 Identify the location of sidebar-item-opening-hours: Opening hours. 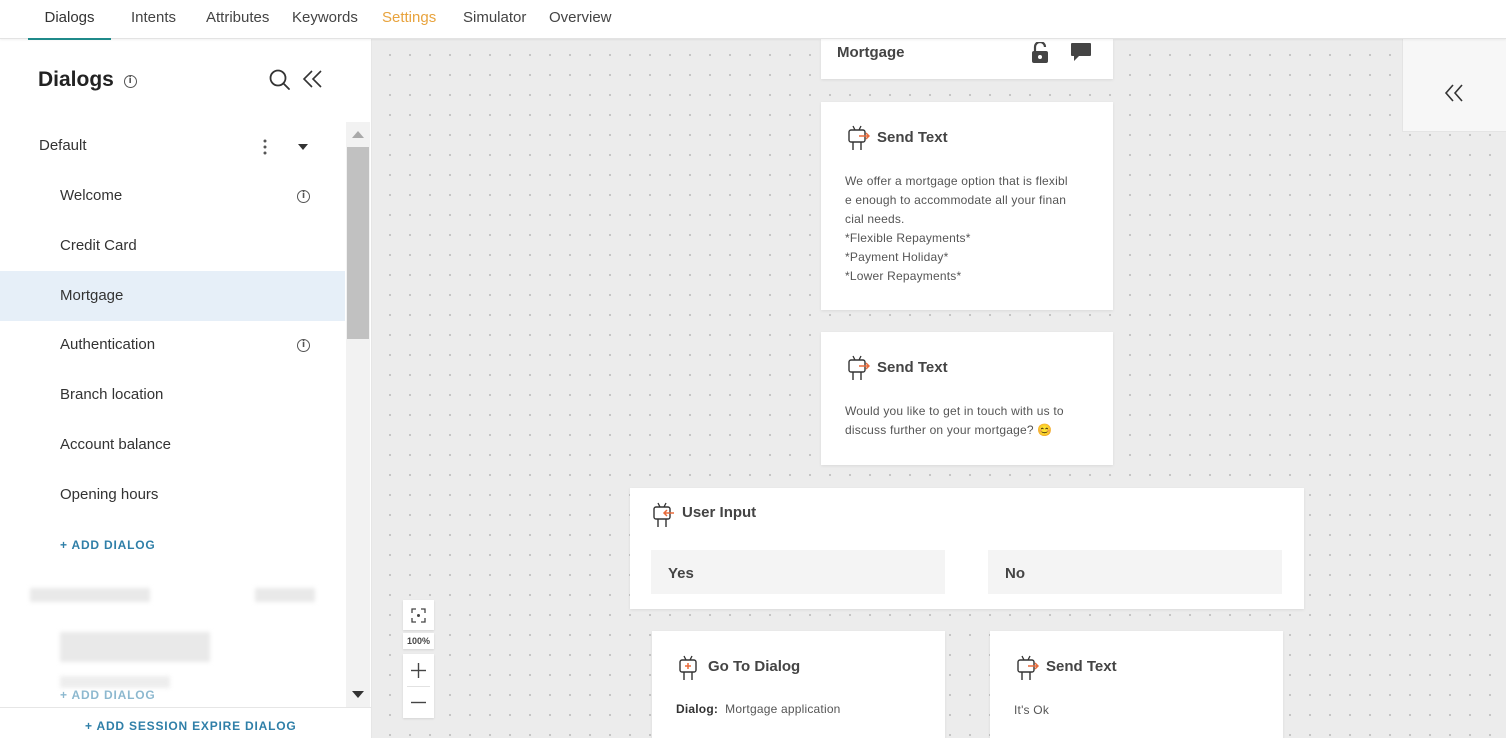
(172, 495).